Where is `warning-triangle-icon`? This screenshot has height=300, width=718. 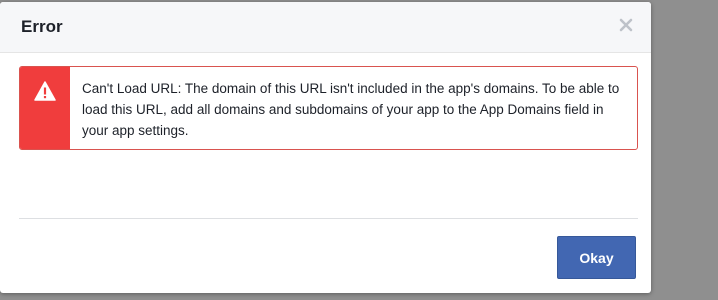 warning-triangle-icon is located at coordinates (45, 91).